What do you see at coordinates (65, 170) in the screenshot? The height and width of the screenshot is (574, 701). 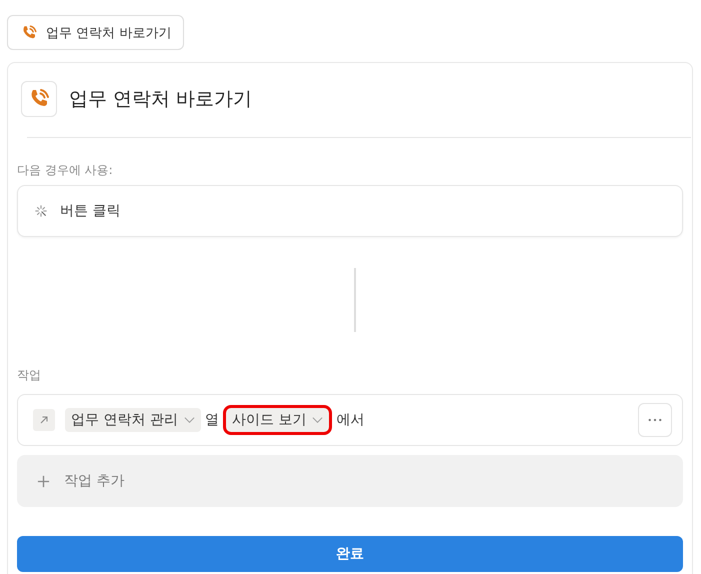 I see `section-label: 다음 경우에 사용:` at bounding box center [65, 170].